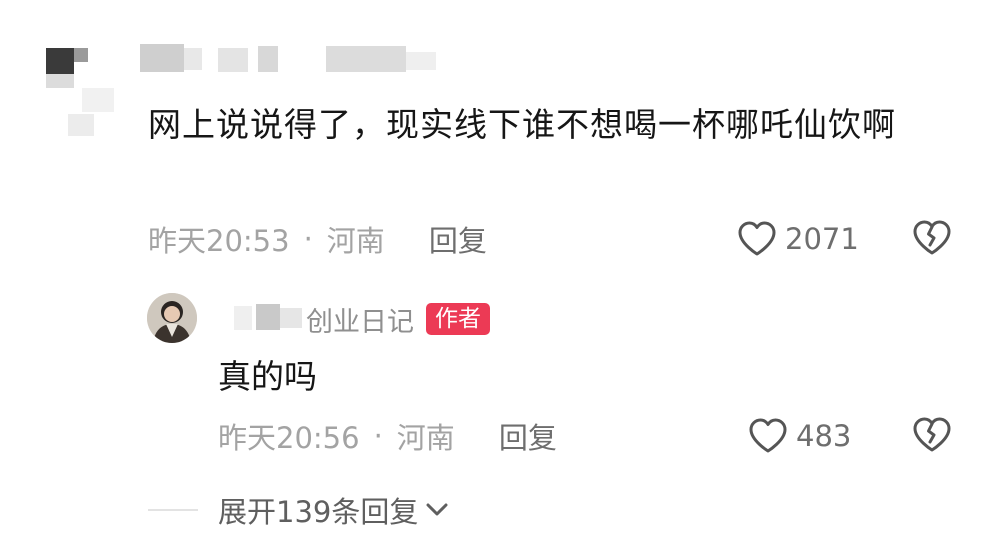 This screenshot has width=1000, height=542. I want to click on comment-dislike-button, so click(932, 239).